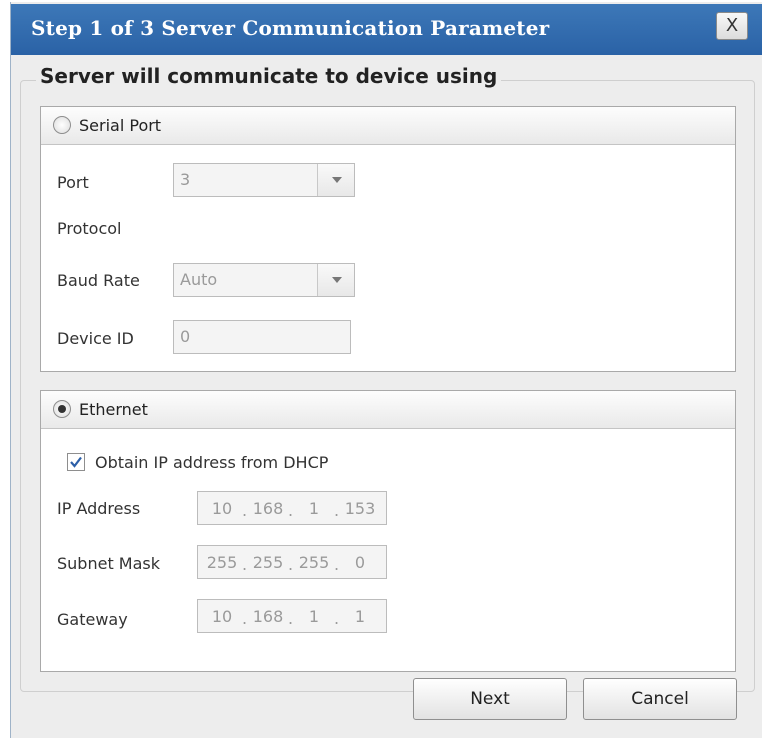 The image size is (762, 740). Describe the element at coordinates (62, 125) in the screenshot. I see `serial-port-radio` at that location.